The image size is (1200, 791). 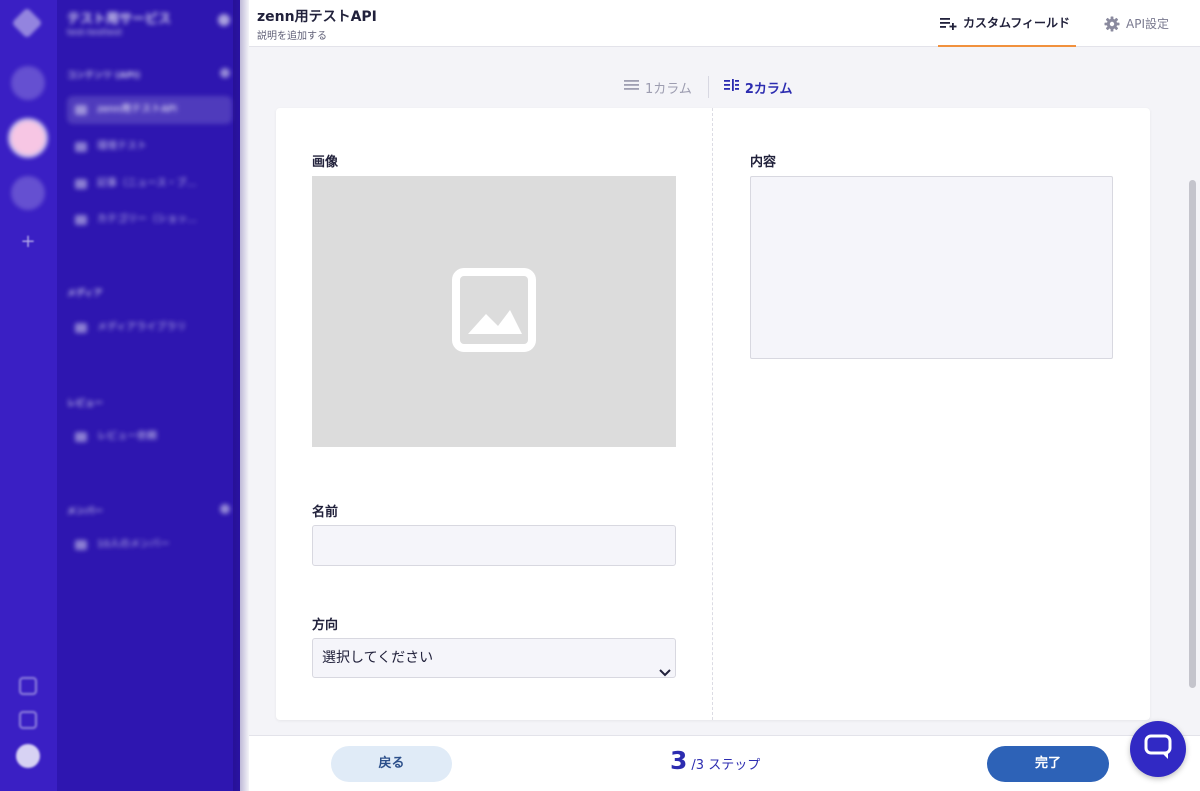 I want to click on sidebar-section-content: コンテンツ (API), so click(x=104, y=76).